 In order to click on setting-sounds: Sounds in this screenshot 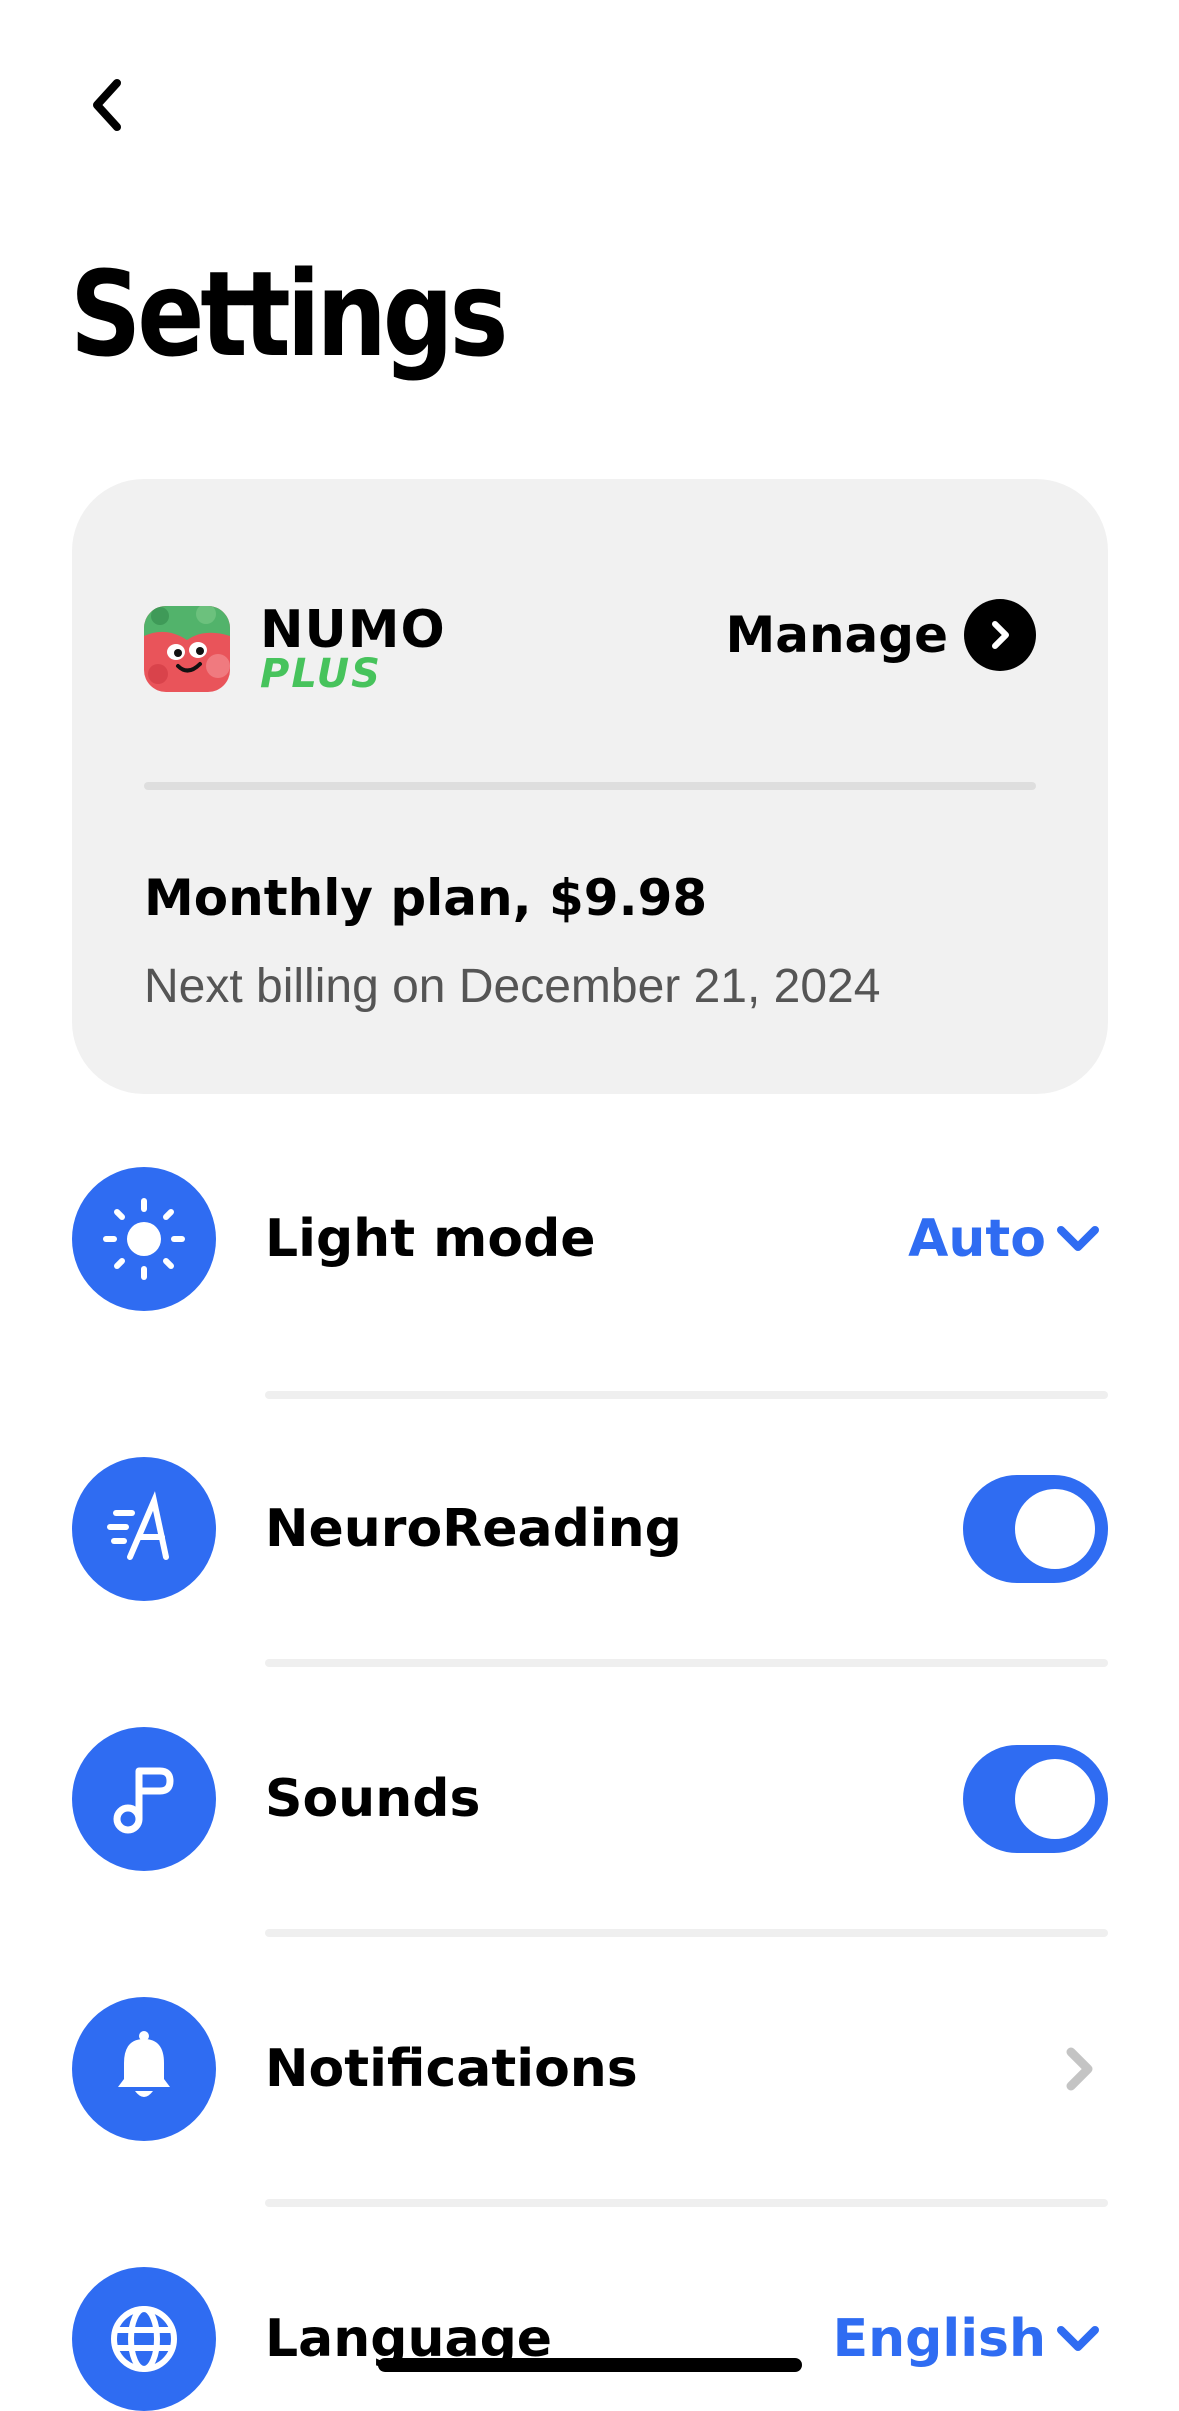, I will do `click(590, 1799)`.